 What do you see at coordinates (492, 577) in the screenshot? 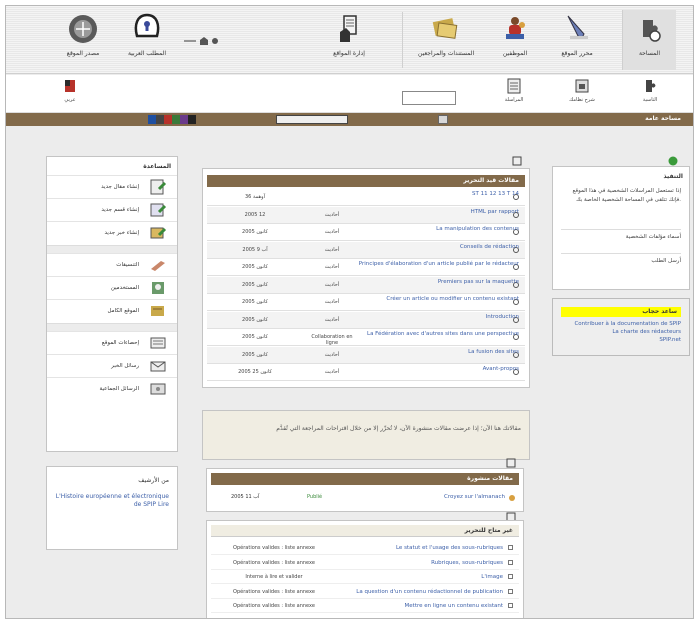
I see `article-title-link: L'image` at bounding box center [492, 577].